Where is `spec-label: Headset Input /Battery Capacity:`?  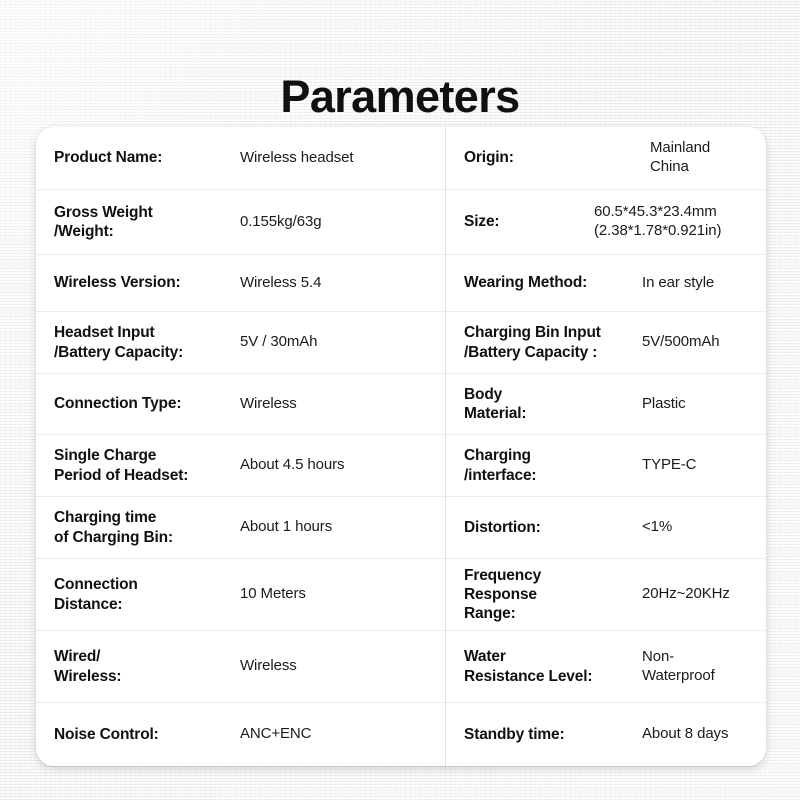 spec-label: Headset Input /Battery Capacity: is located at coordinates (119, 342).